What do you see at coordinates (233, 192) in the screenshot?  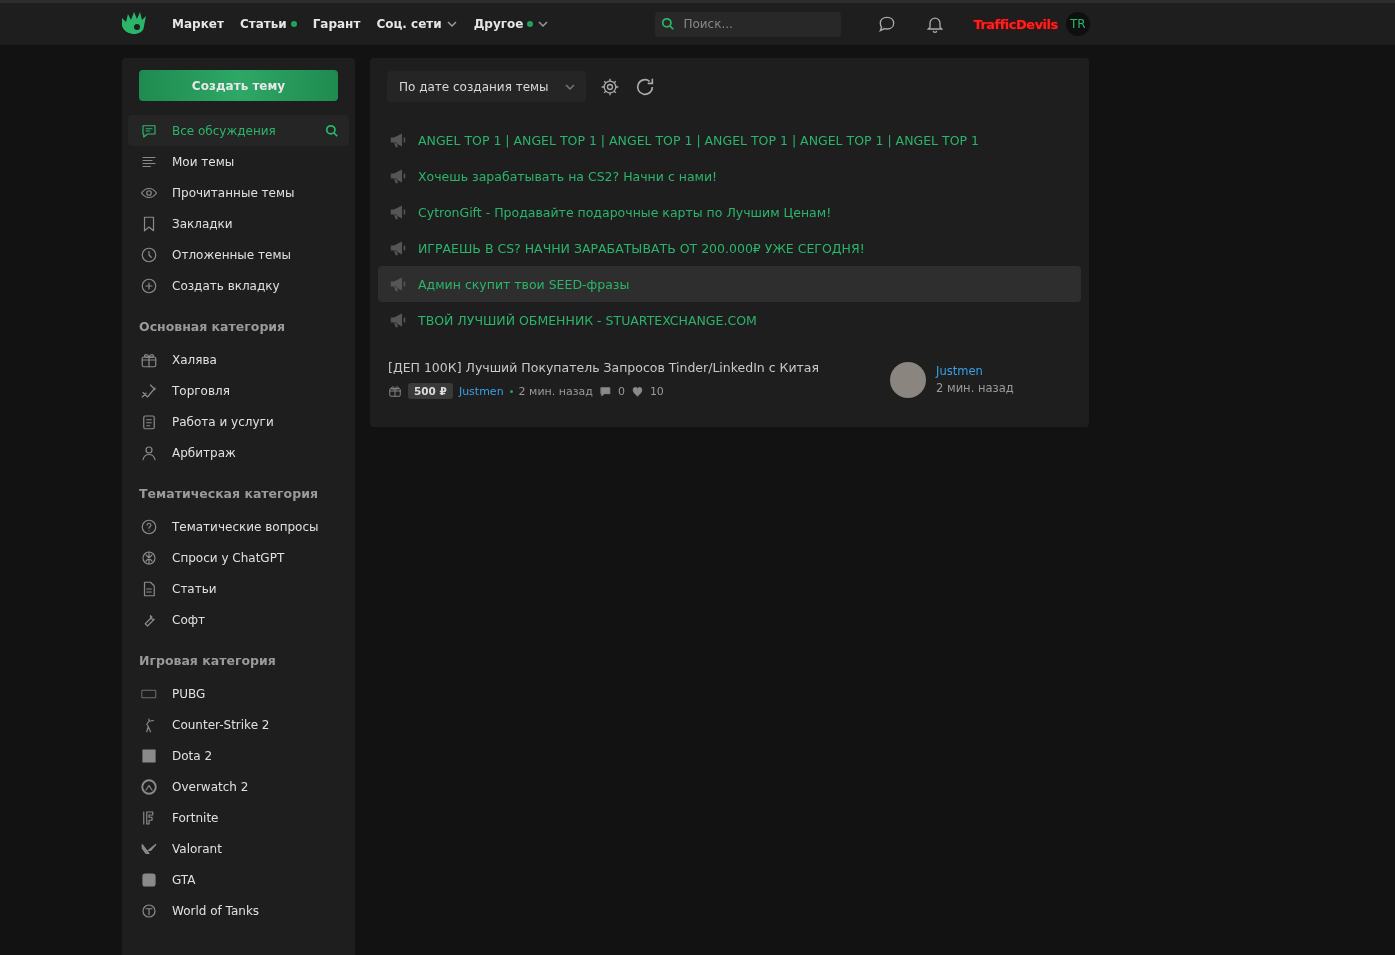 I see `sidebar-item-label: Прочитанные темы` at bounding box center [233, 192].